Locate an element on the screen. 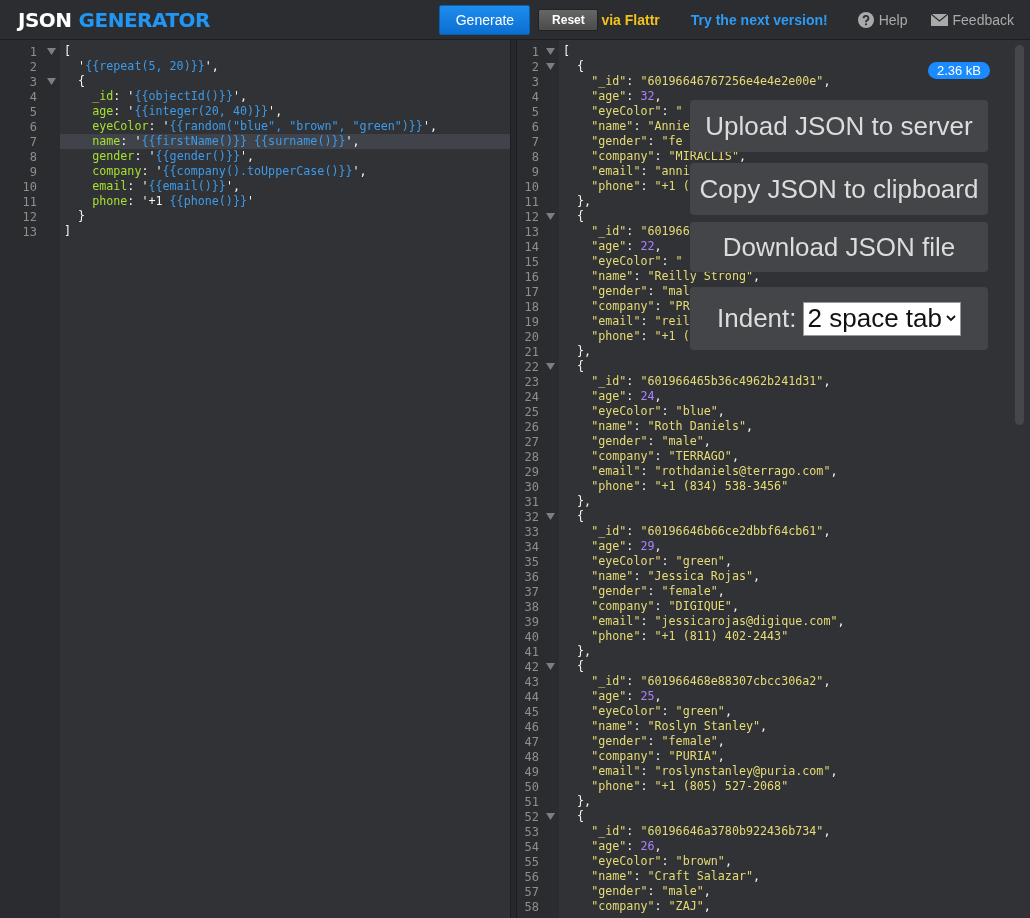 Image resolution: width=1030 pixels, height=918 pixels. code-line: "name": "Reilly Strong", is located at coordinates (675, 276).